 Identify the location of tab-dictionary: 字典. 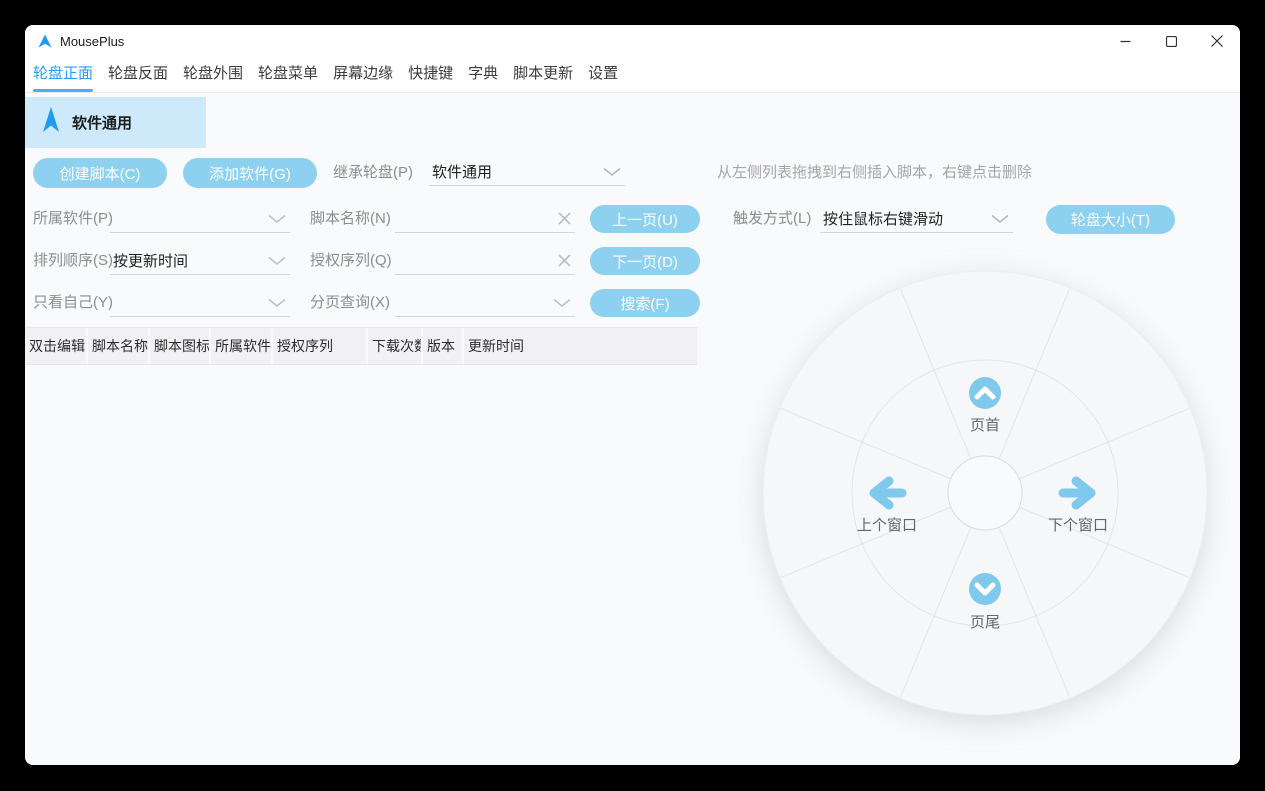
(483, 74).